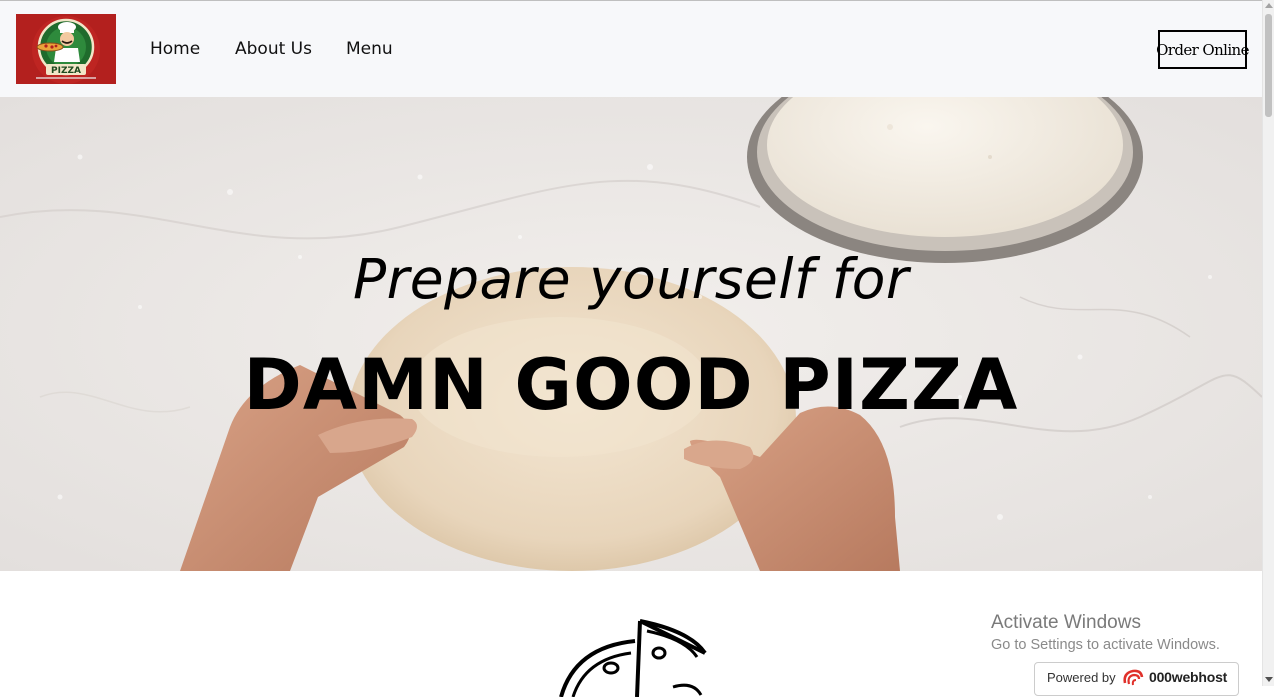  Describe the element at coordinates (369, 49) in the screenshot. I see `nav-link-menu: Menu` at that location.